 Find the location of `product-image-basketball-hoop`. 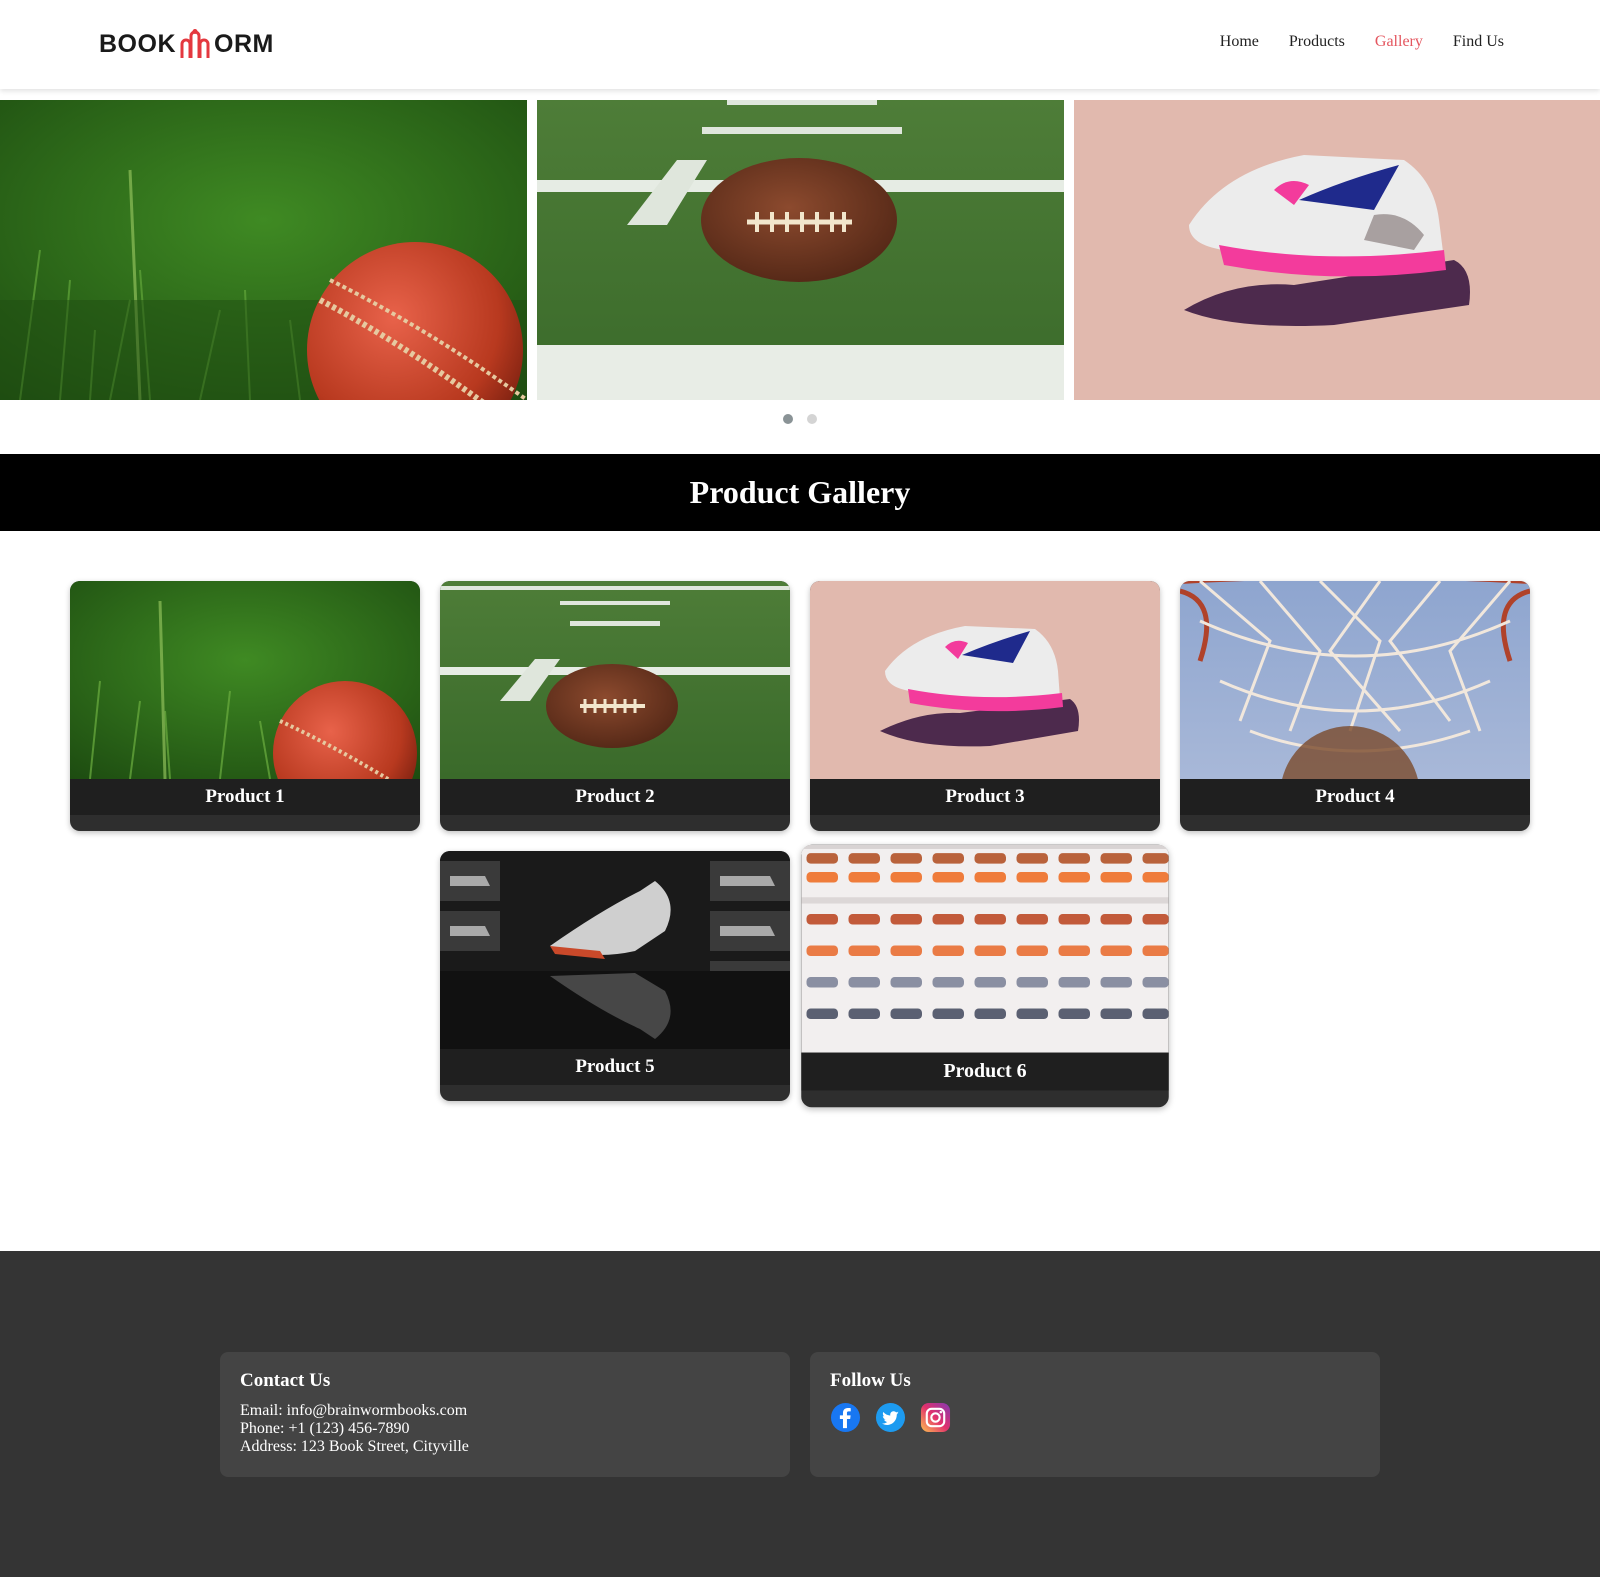

product-image-basketball-hoop is located at coordinates (1355, 680).